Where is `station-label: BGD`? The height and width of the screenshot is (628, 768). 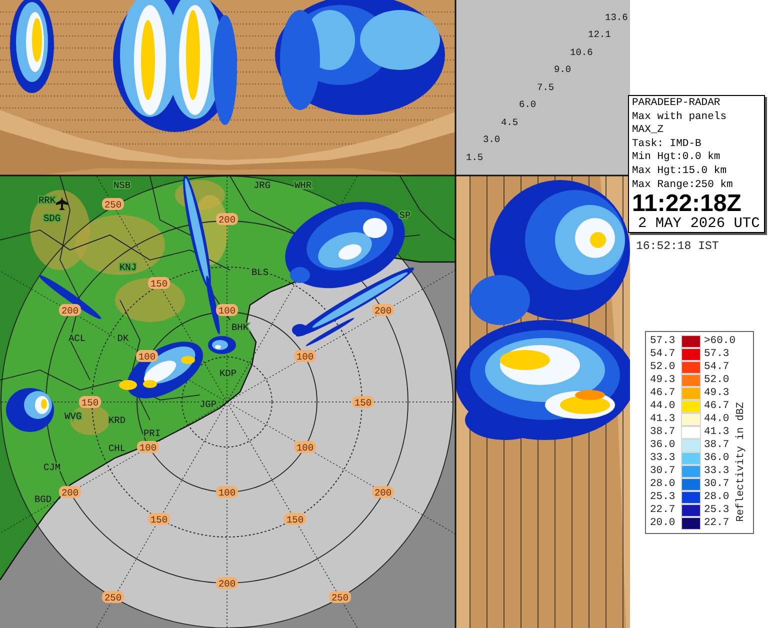
station-label: BGD is located at coordinates (43, 499).